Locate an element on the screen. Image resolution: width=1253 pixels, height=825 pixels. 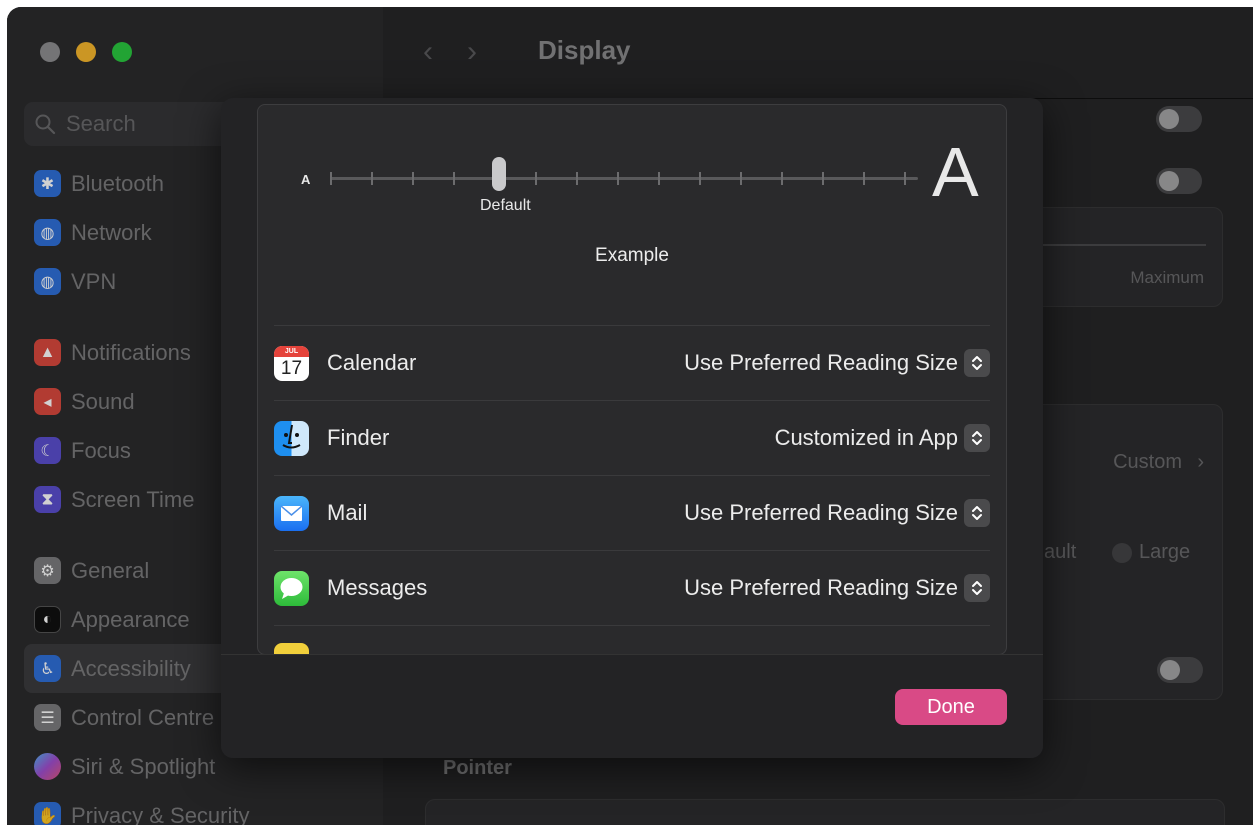
app-name: Calendar is located at coordinates (372, 362).